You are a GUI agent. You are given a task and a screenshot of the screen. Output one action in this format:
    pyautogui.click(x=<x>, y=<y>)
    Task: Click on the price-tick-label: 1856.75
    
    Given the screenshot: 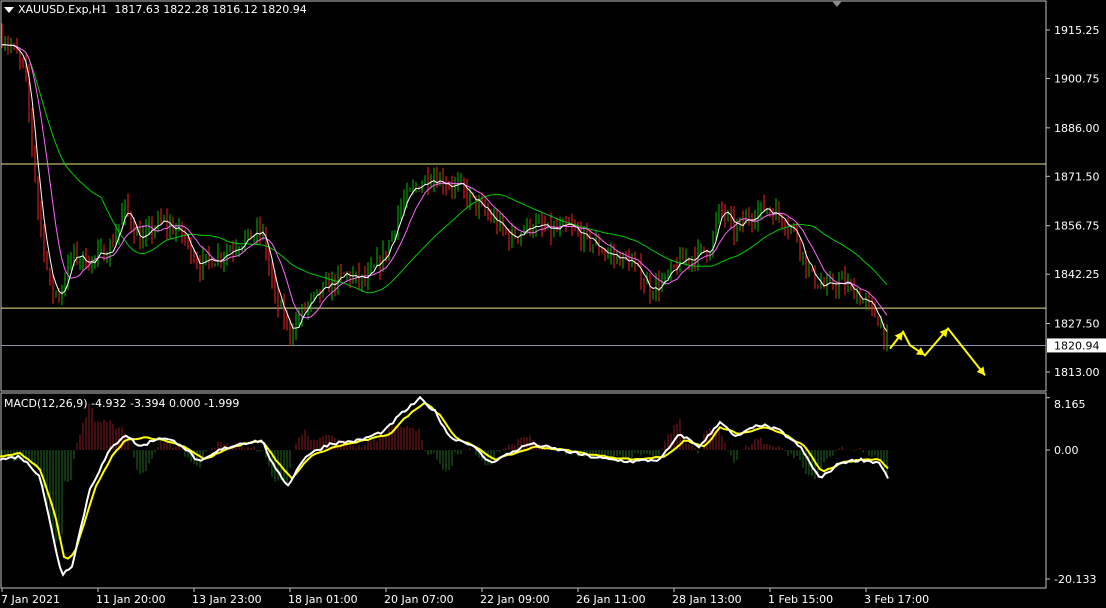 What is the action you would take?
    pyautogui.click(x=1077, y=226)
    